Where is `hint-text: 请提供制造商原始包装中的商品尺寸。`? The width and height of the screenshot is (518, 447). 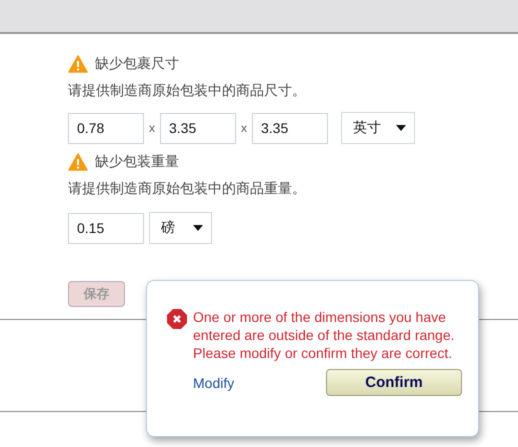 hint-text: 请提供制造商原始包装中的商品尺寸。 is located at coordinates (187, 91).